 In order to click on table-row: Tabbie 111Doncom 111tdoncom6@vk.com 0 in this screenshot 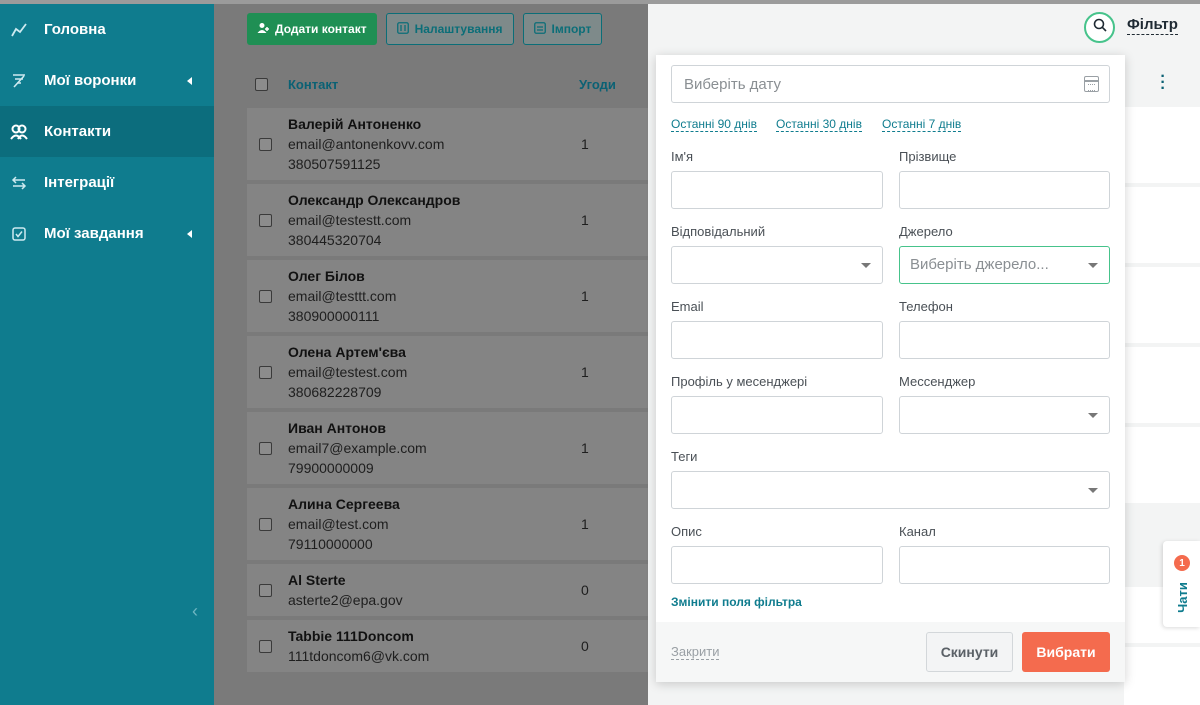, I will do `click(457, 646)`.